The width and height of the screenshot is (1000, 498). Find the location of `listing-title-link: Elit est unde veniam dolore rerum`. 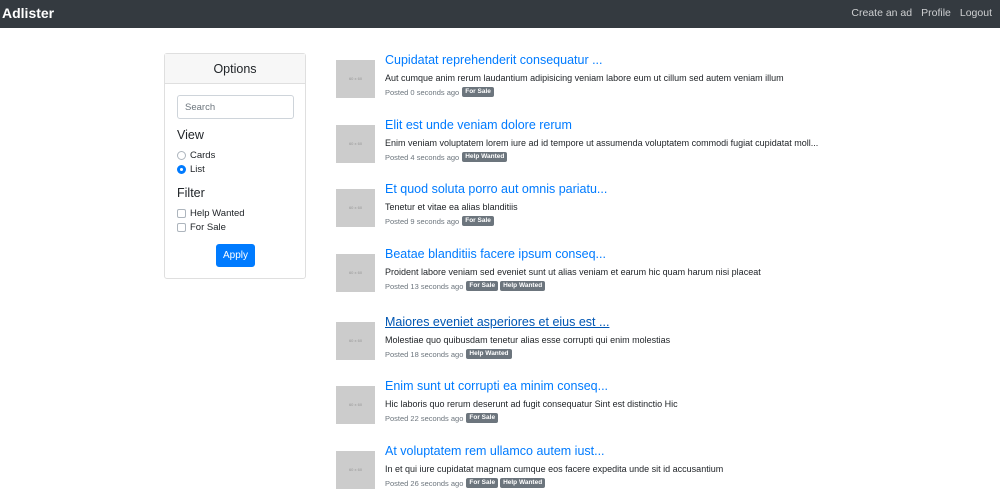

listing-title-link: Elit est unde veniam dolore rerum is located at coordinates (478, 125).